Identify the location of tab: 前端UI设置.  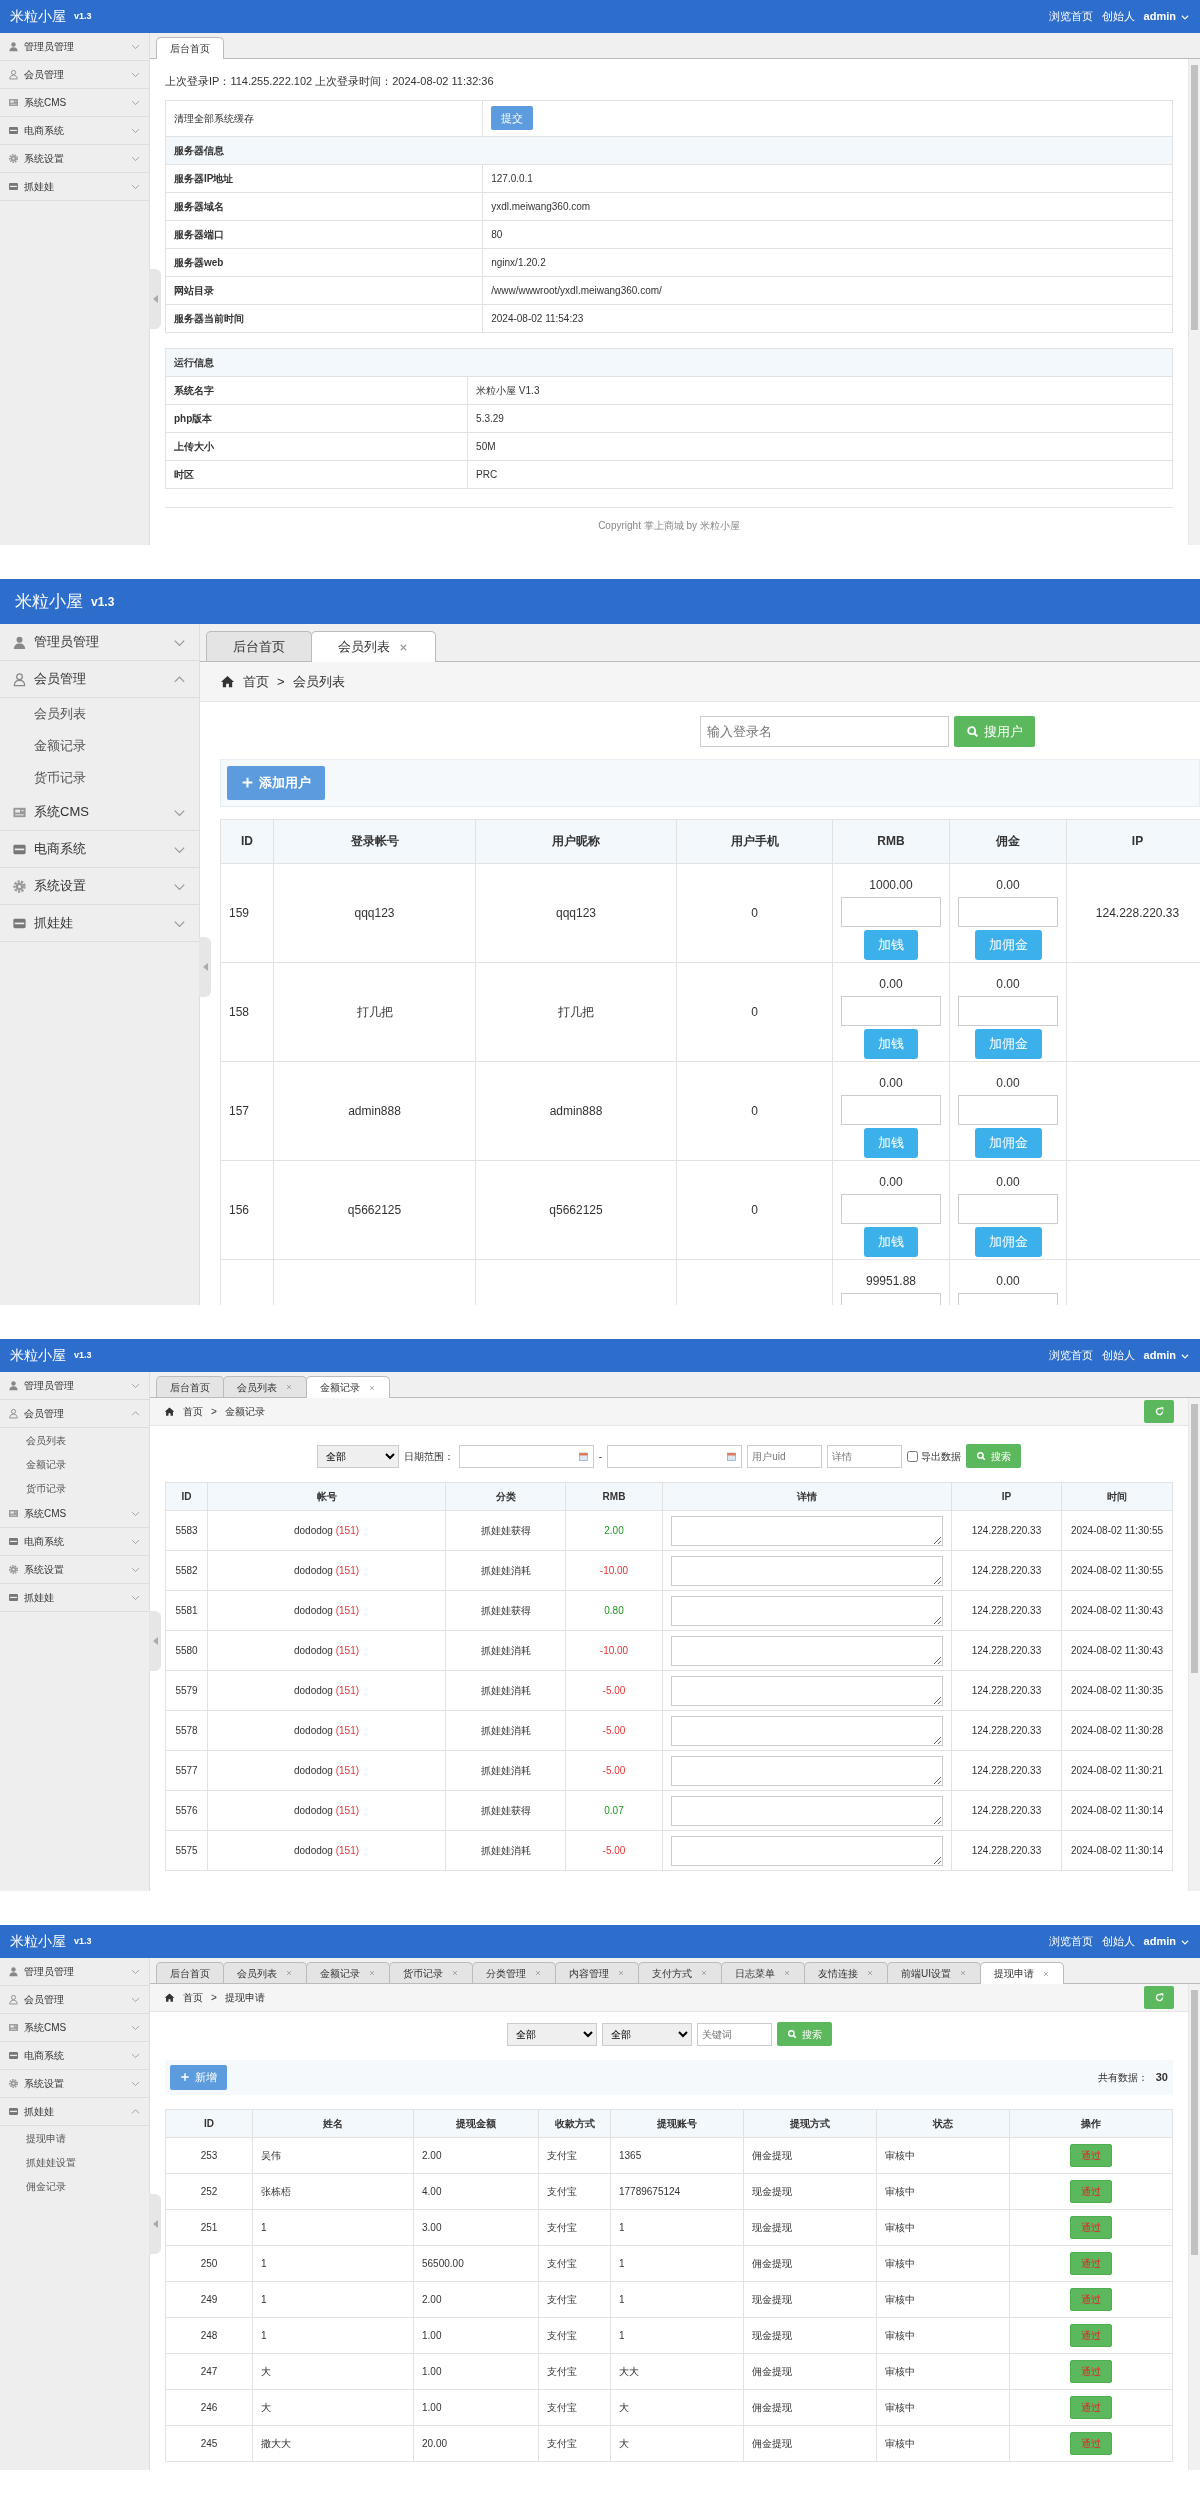
(934, 1972).